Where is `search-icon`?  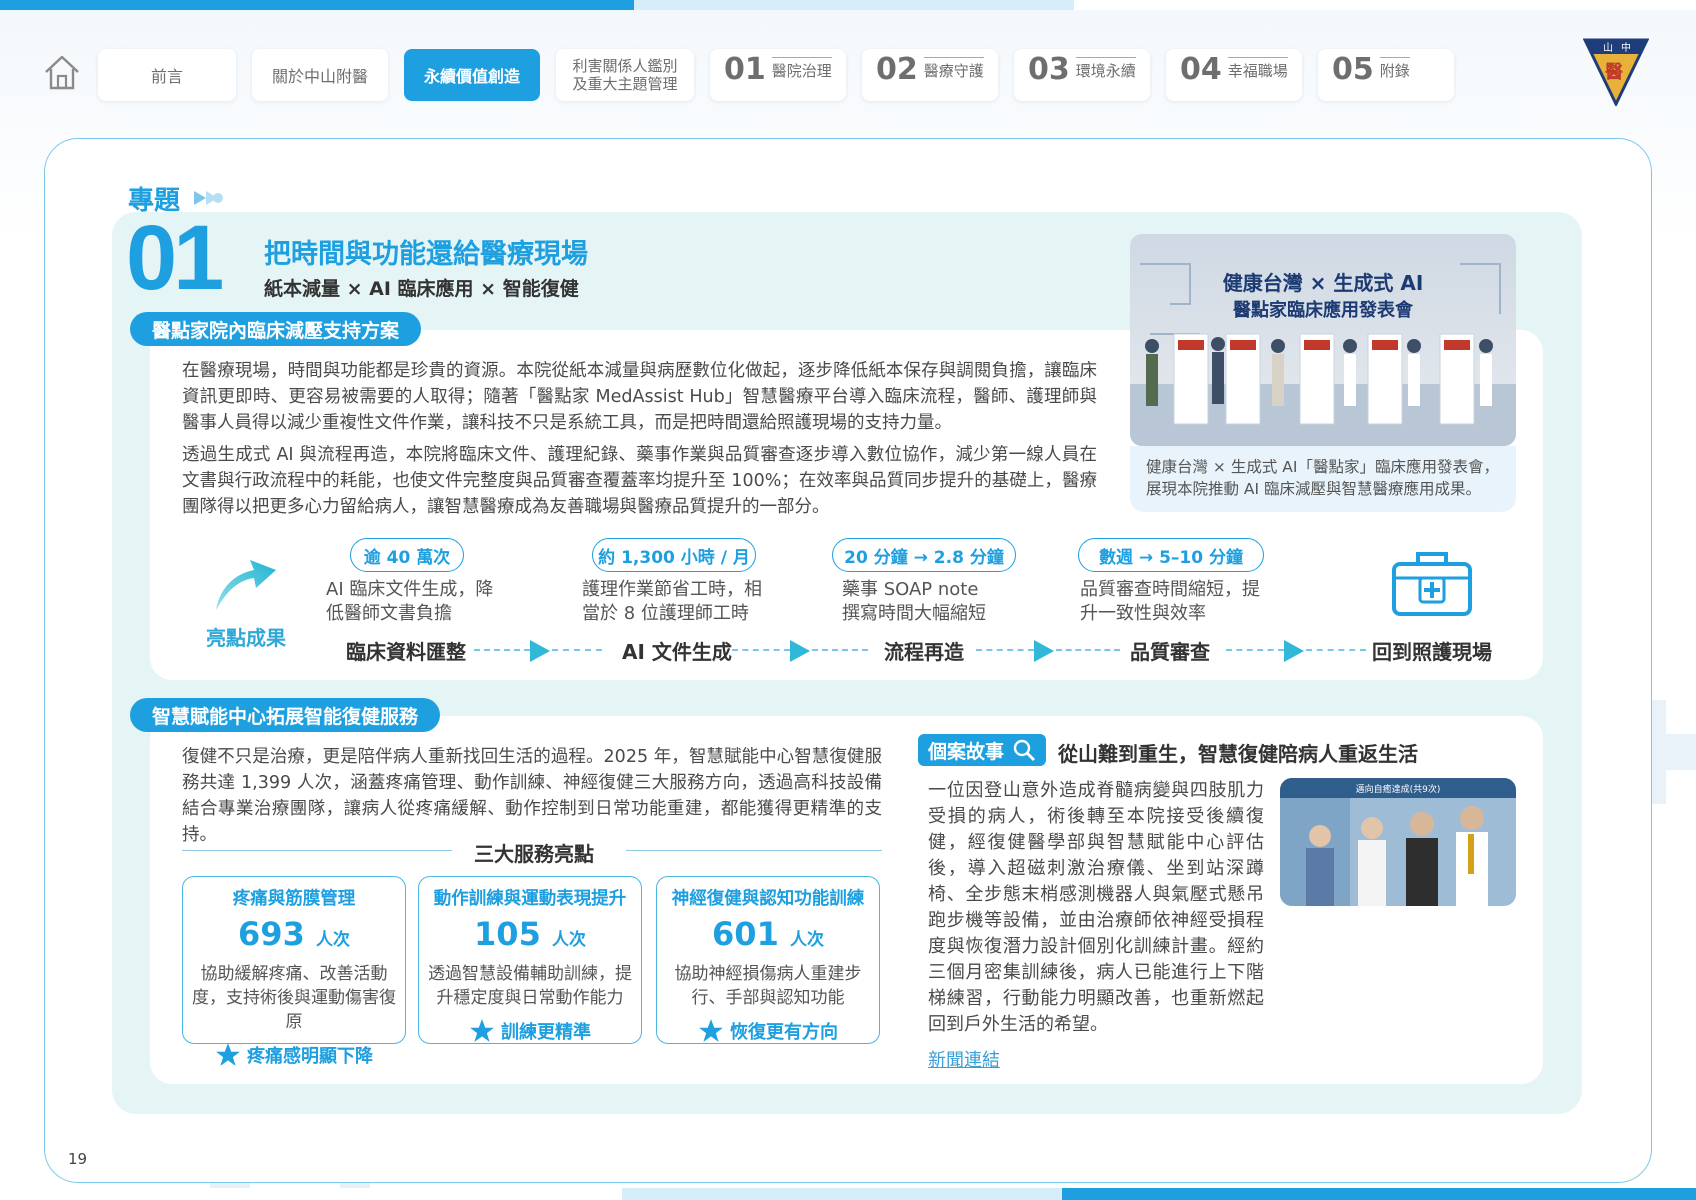
search-icon is located at coordinates (1024, 750).